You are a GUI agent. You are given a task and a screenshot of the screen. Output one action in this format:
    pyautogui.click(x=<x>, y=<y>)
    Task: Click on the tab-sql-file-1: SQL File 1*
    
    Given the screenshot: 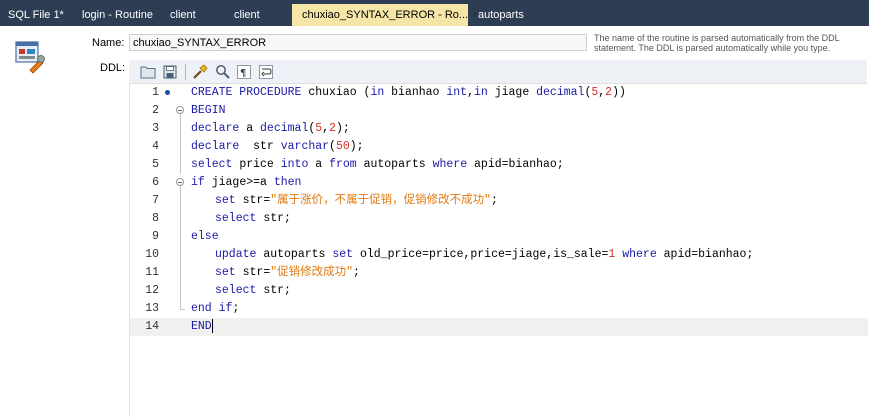 What is the action you would take?
    pyautogui.click(x=36, y=15)
    